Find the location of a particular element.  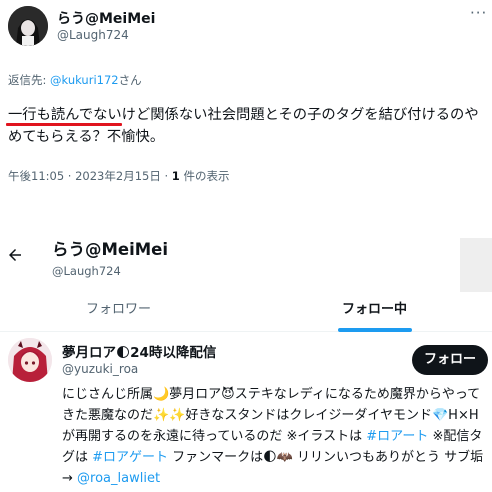

back-arrow-icon is located at coordinates (15, 255).